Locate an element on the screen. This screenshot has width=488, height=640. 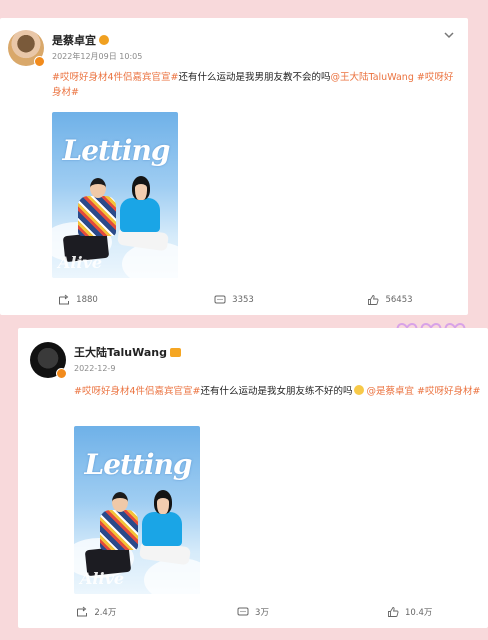
mention-link: @王大陆TaluWang is located at coordinates (371, 77).